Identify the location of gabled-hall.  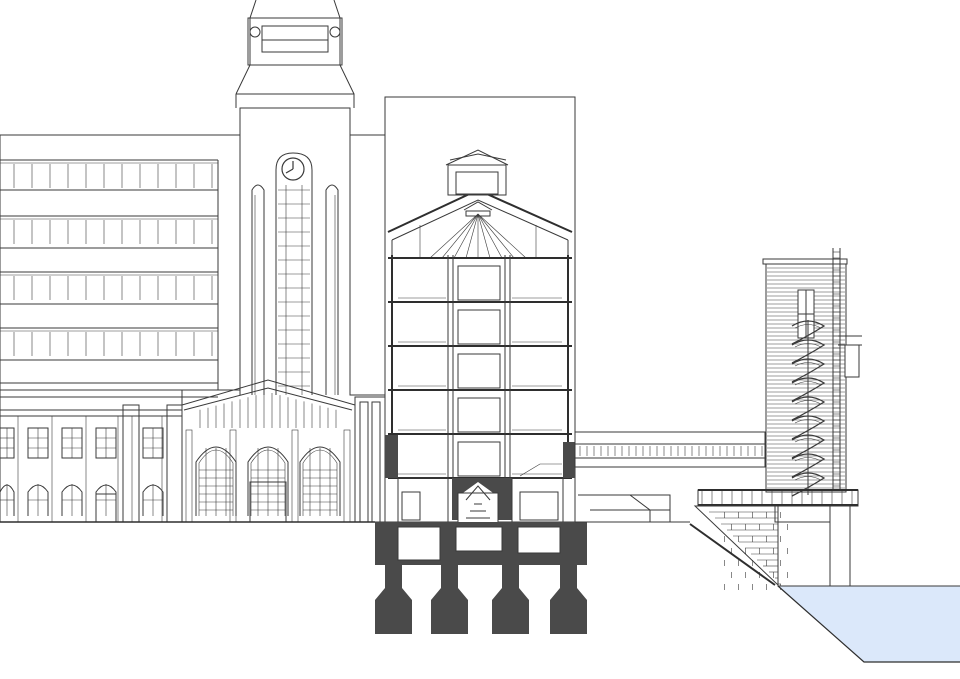
(283, 451).